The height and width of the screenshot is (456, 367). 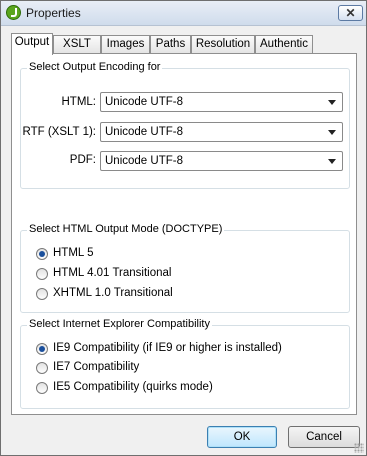 What do you see at coordinates (359, 448) in the screenshot?
I see `resize-grip-icon` at bounding box center [359, 448].